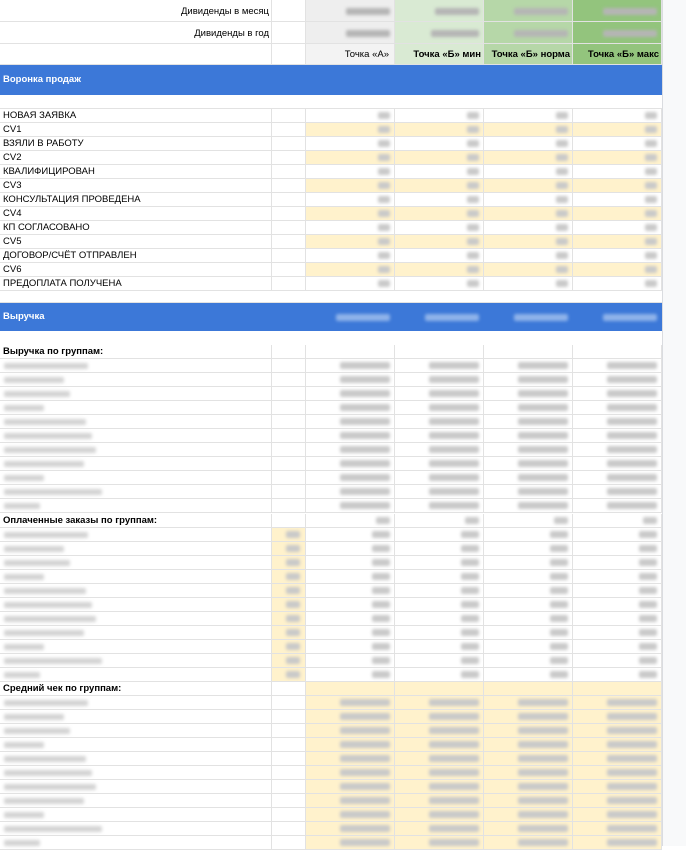 The width and height of the screenshot is (686, 850). I want to click on col-b-max-header: Точка «Б» макс, so click(617, 54).